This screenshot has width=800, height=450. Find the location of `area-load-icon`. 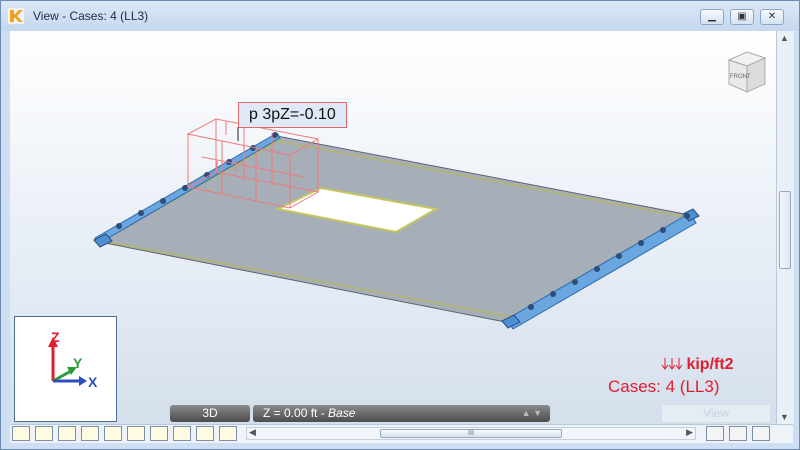

area-load-icon is located at coordinates (672, 363).